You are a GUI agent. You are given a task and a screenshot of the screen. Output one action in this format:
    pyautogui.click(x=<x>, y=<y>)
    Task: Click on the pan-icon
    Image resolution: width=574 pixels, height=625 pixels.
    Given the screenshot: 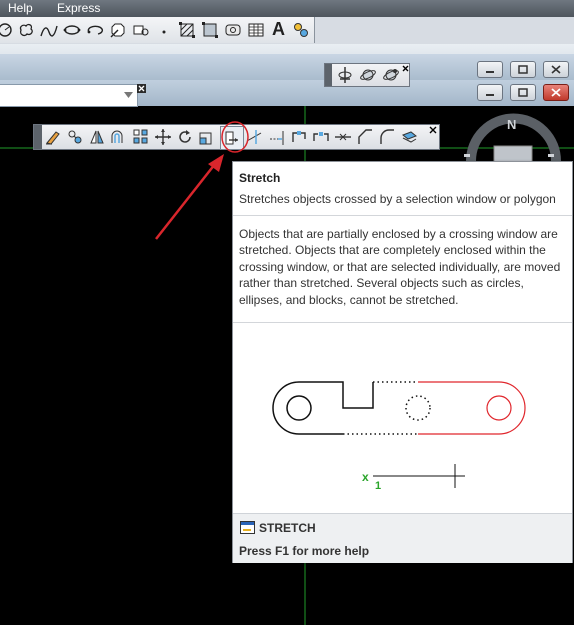 What is the action you would take?
    pyautogui.click(x=345, y=75)
    